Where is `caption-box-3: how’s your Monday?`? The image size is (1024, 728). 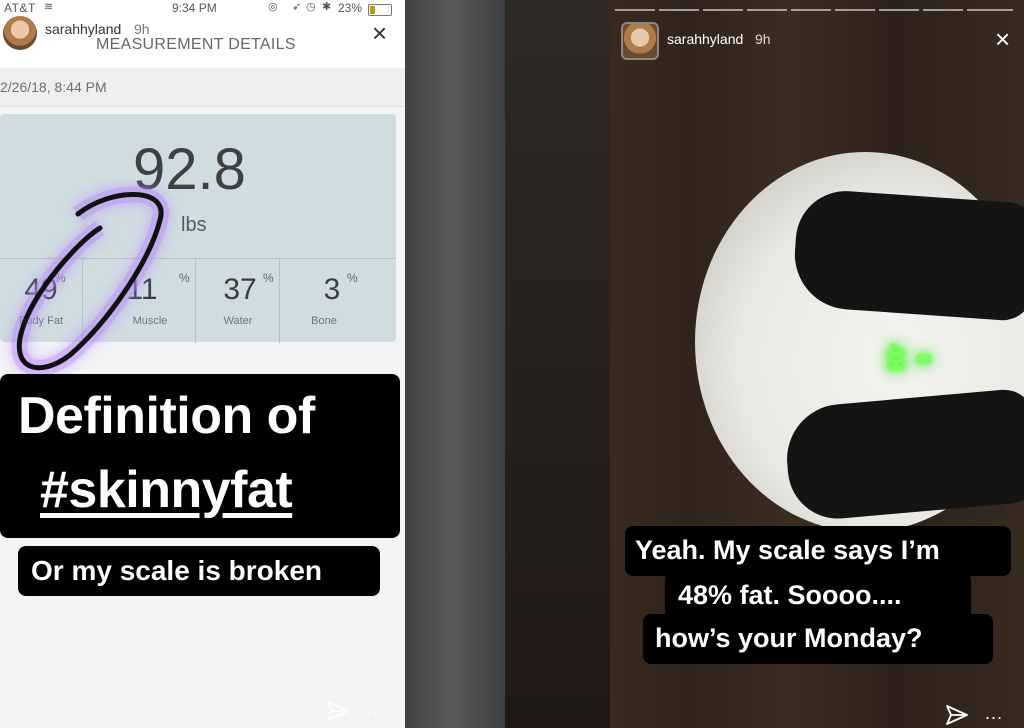 caption-box-3: how’s your Monday? is located at coordinates (818, 639).